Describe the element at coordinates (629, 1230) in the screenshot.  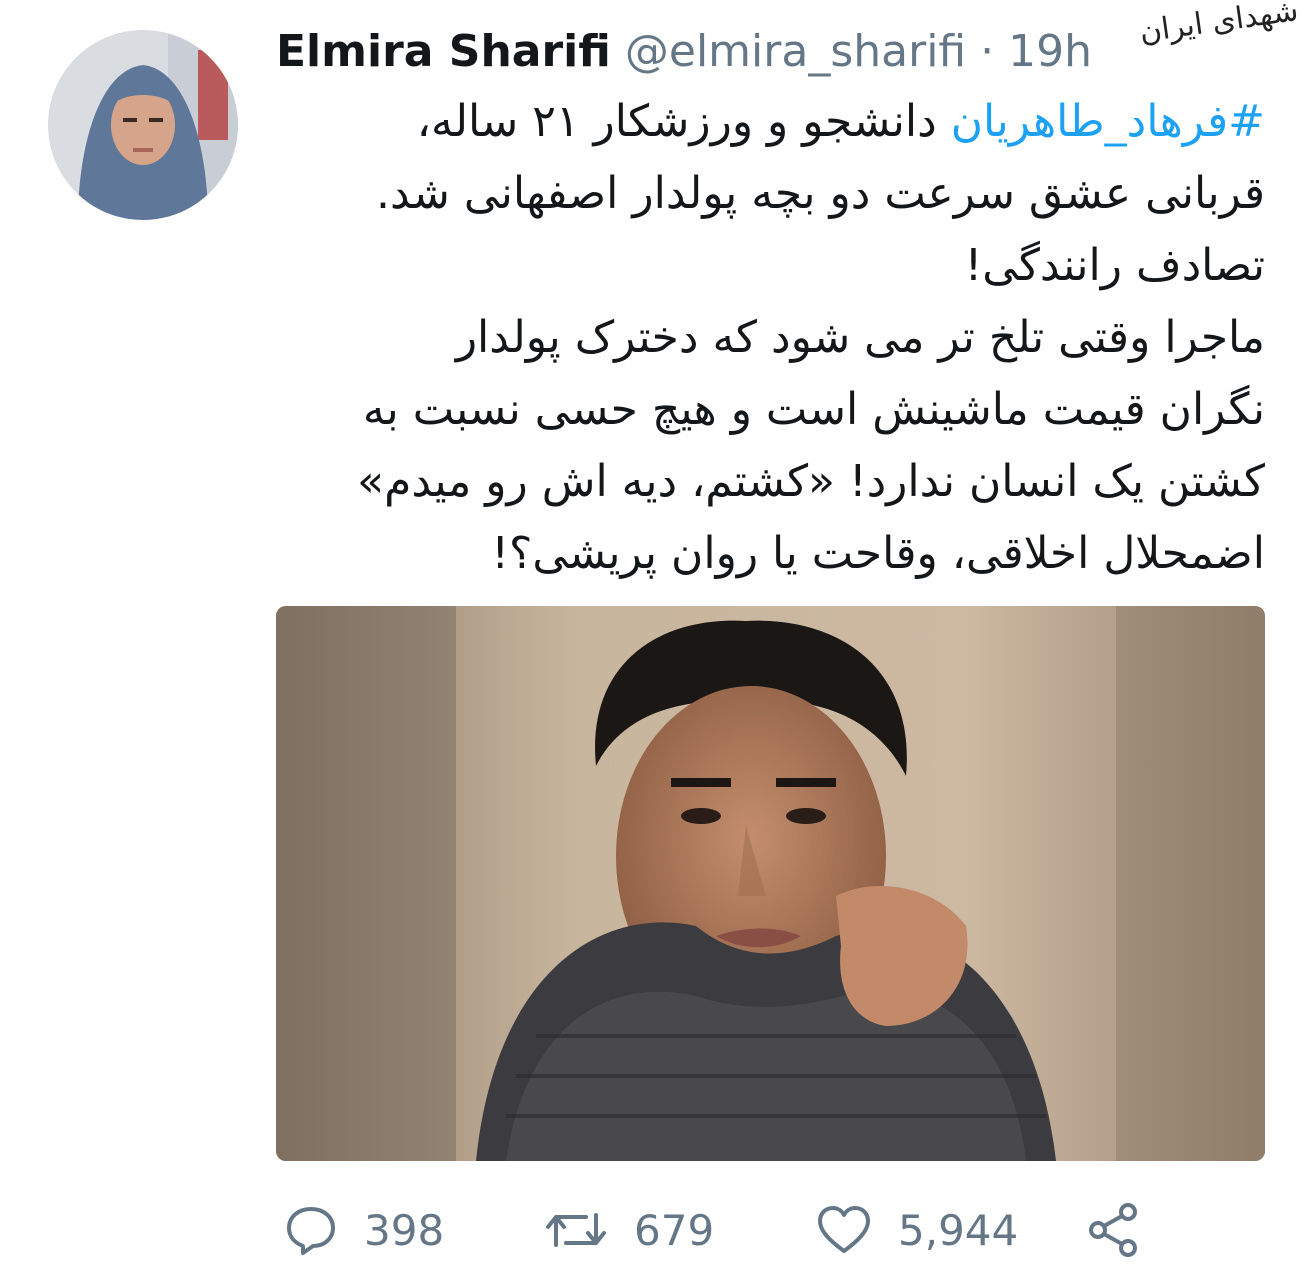
I see `retweet-button: 679` at that location.